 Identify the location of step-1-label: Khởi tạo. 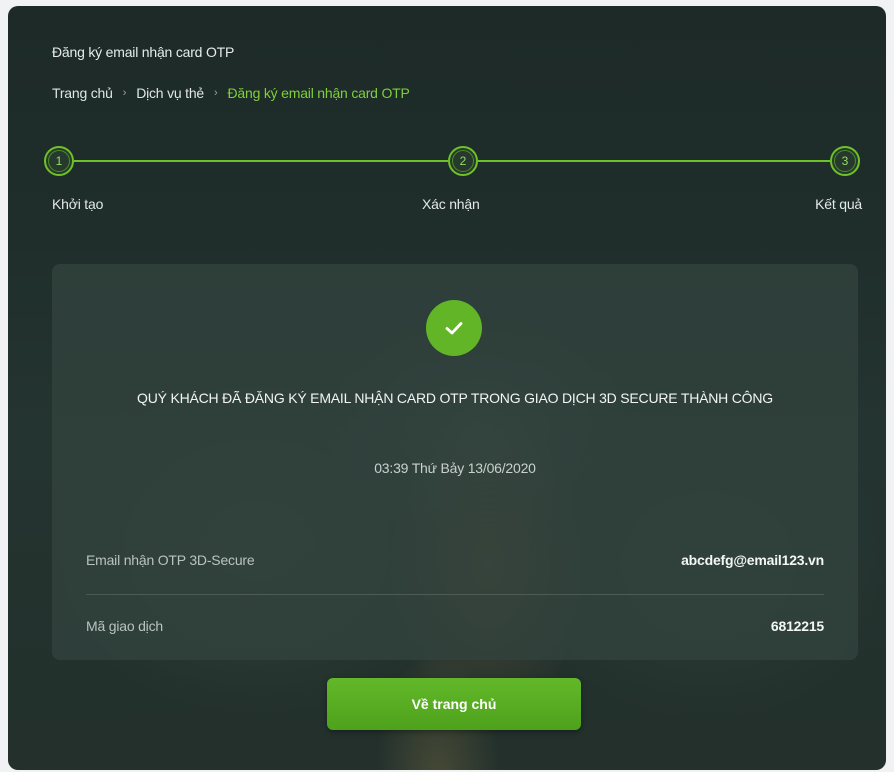
(78, 204).